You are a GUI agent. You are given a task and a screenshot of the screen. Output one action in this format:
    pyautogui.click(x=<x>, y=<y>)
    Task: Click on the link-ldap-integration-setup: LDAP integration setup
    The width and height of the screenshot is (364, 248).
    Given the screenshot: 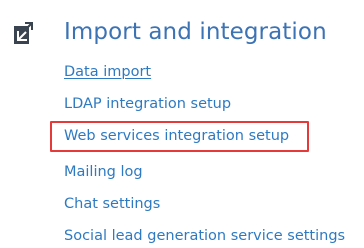 What is the action you would take?
    pyautogui.click(x=147, y=104)
    